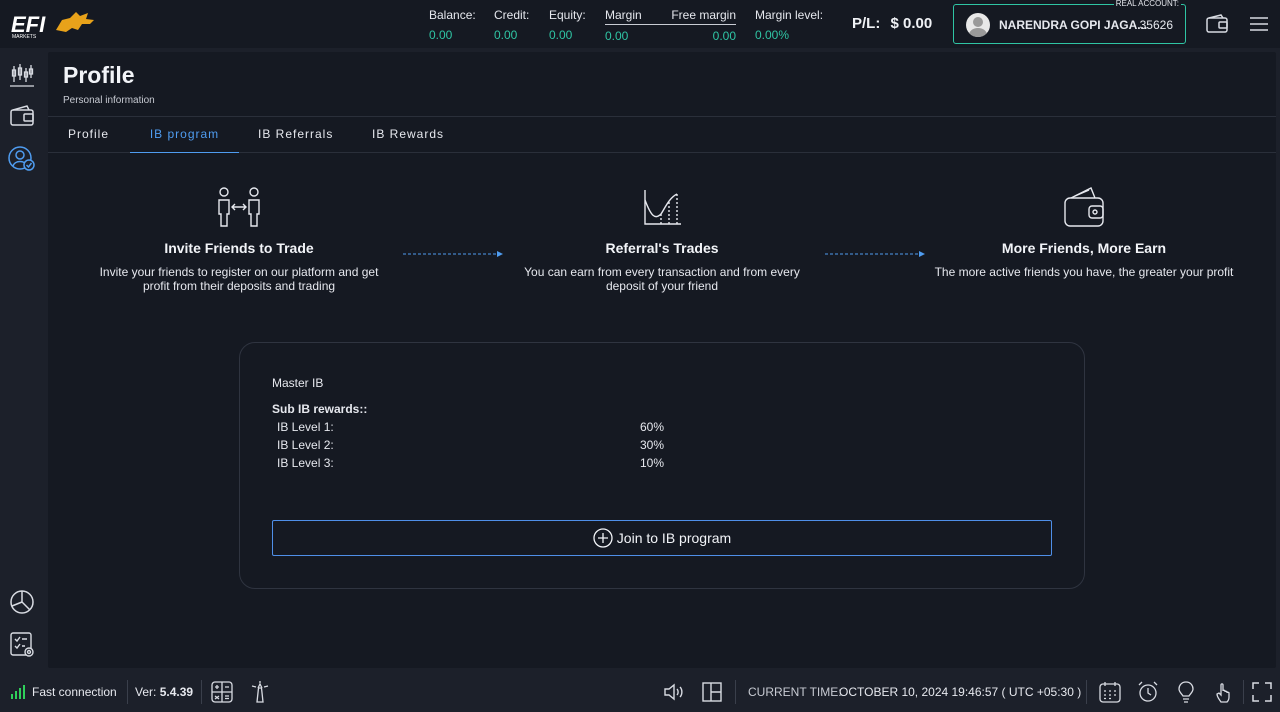 This screenshot has width=1280, height=712. What do you see at coordinates (561, 35) in the screenshot?
I see `equity-value: 0.00` at bounding box center [561, 35].